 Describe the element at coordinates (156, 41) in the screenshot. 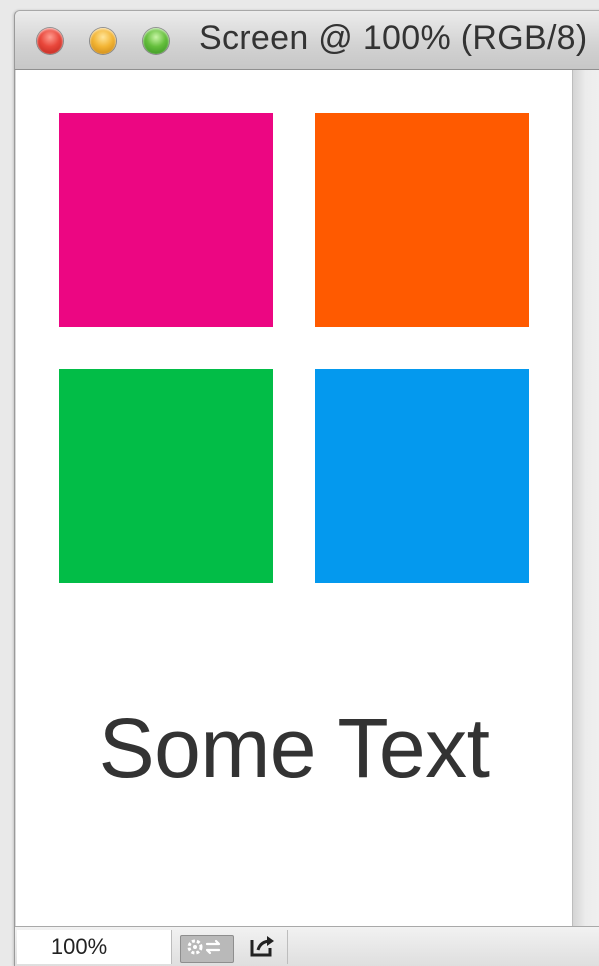

I see `zoom-button` at that location.